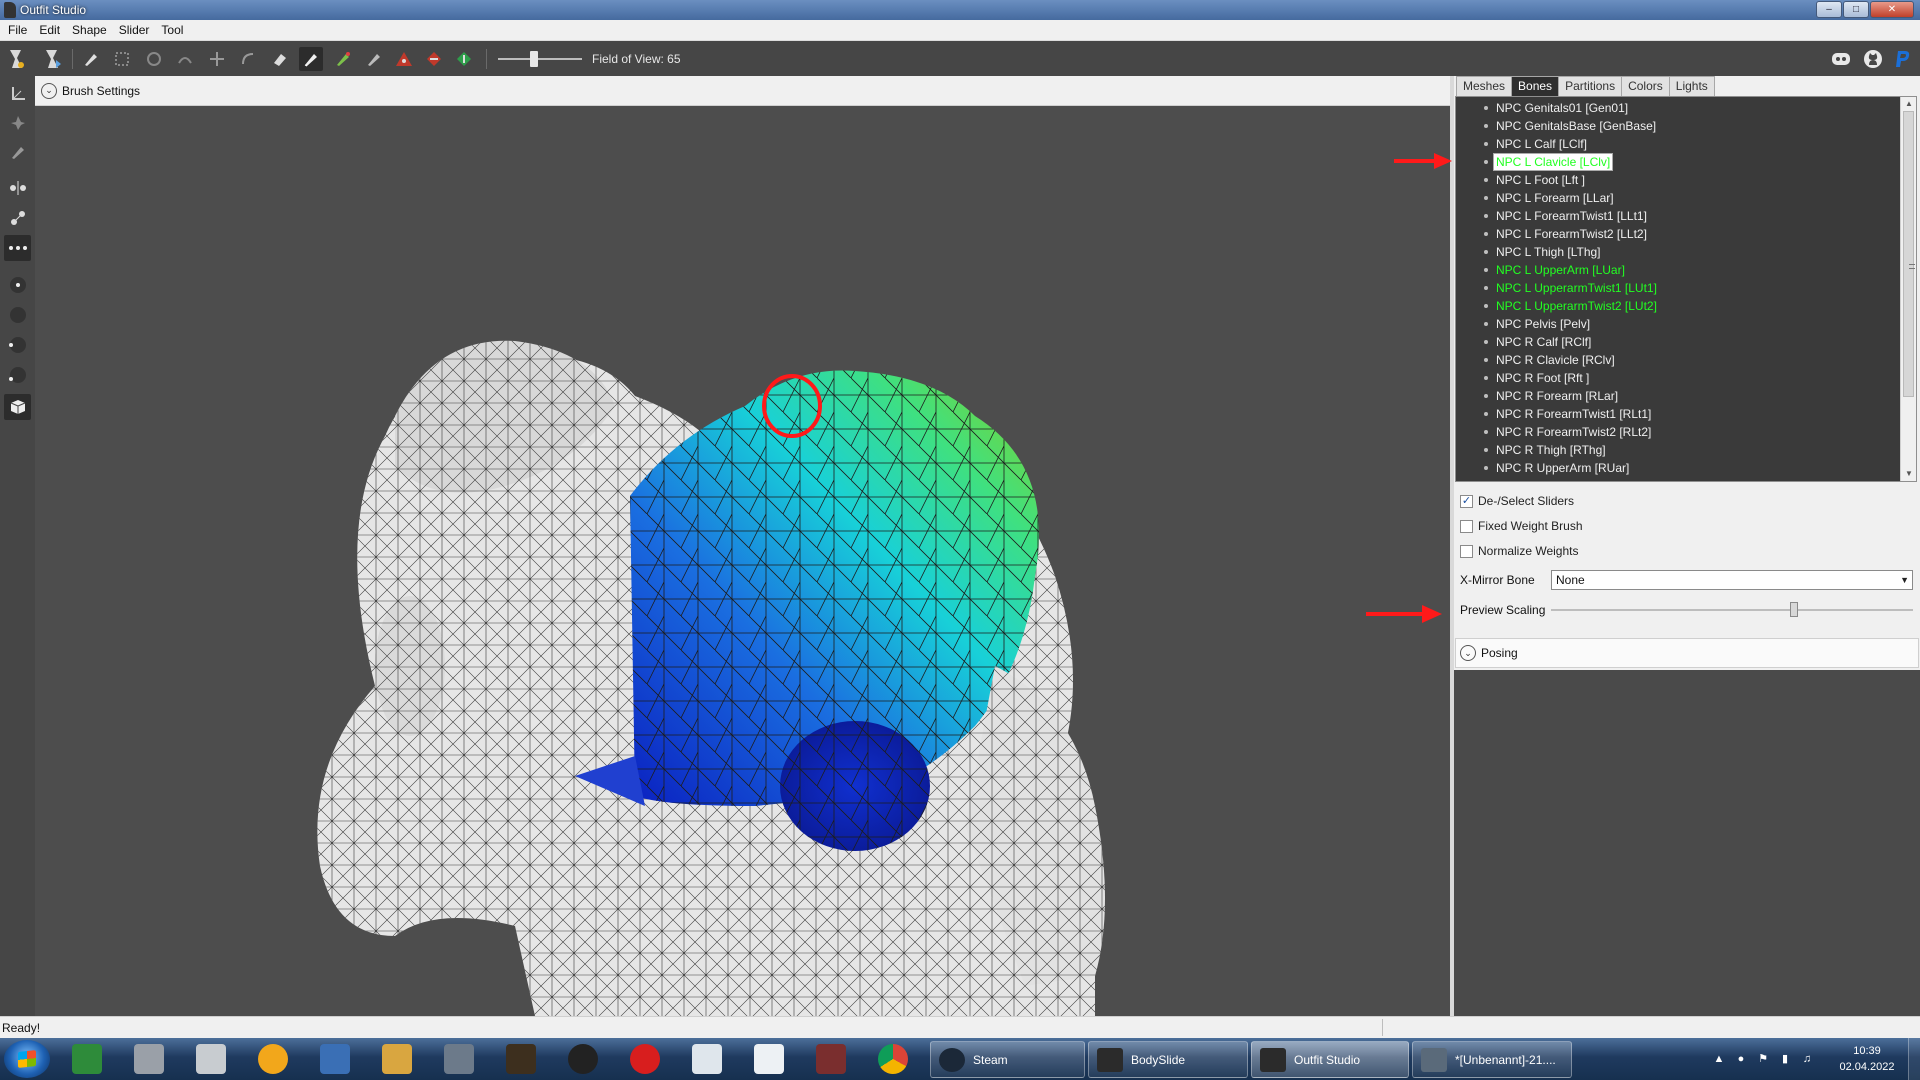  I want to click on itunes-icon, so click(273, 1059).